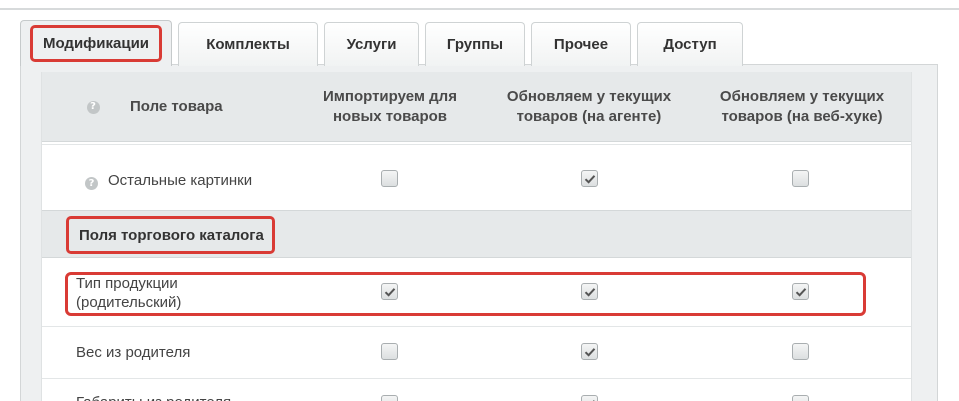  I want to click on tab-bundles: Комплекты, so click(248, 44).